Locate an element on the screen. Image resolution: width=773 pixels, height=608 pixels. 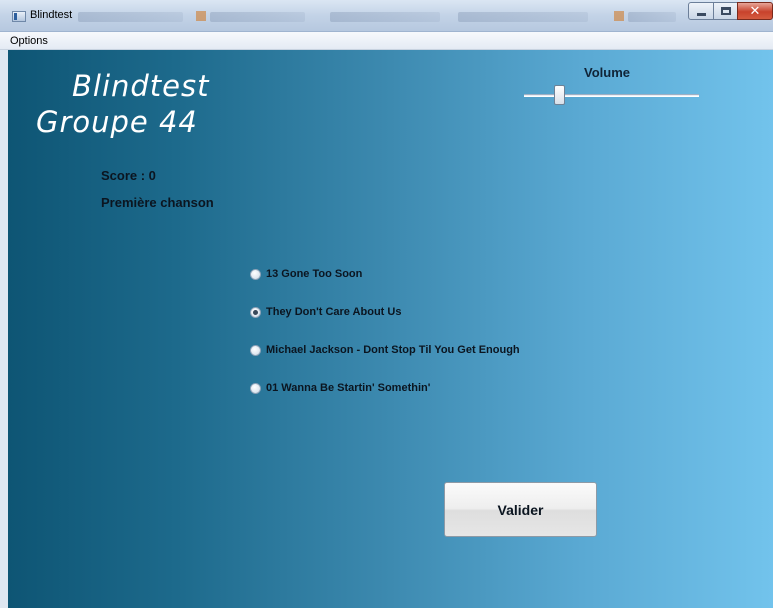
answer-option: They Don't Care About Us is located at coordinates (325, 312).